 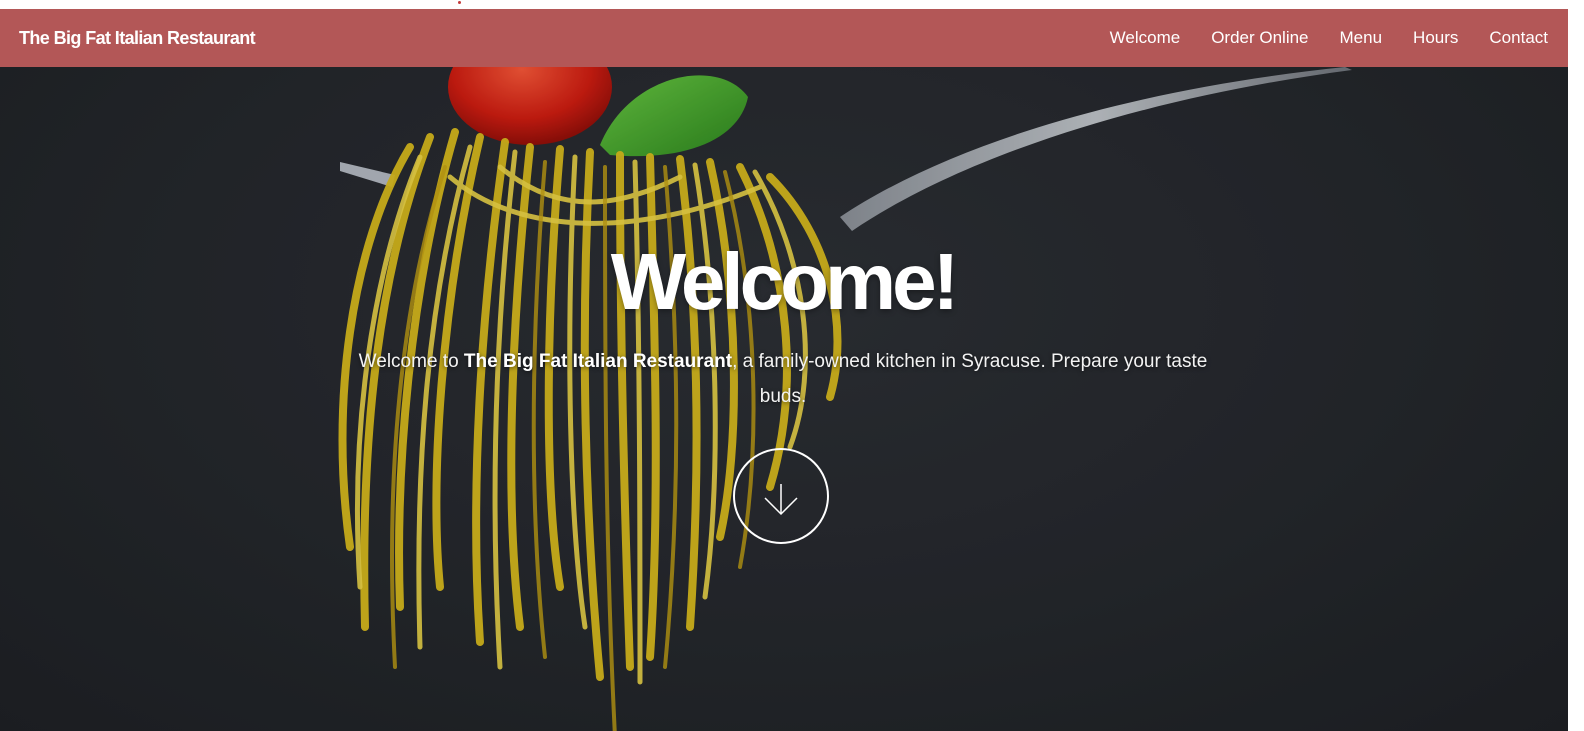 What do you see at coordinates (1313, 38) in the screenshot?
I see `nav-links: Welcome Order Online Menu Hours Contact` at bounding box center [1313, 38].